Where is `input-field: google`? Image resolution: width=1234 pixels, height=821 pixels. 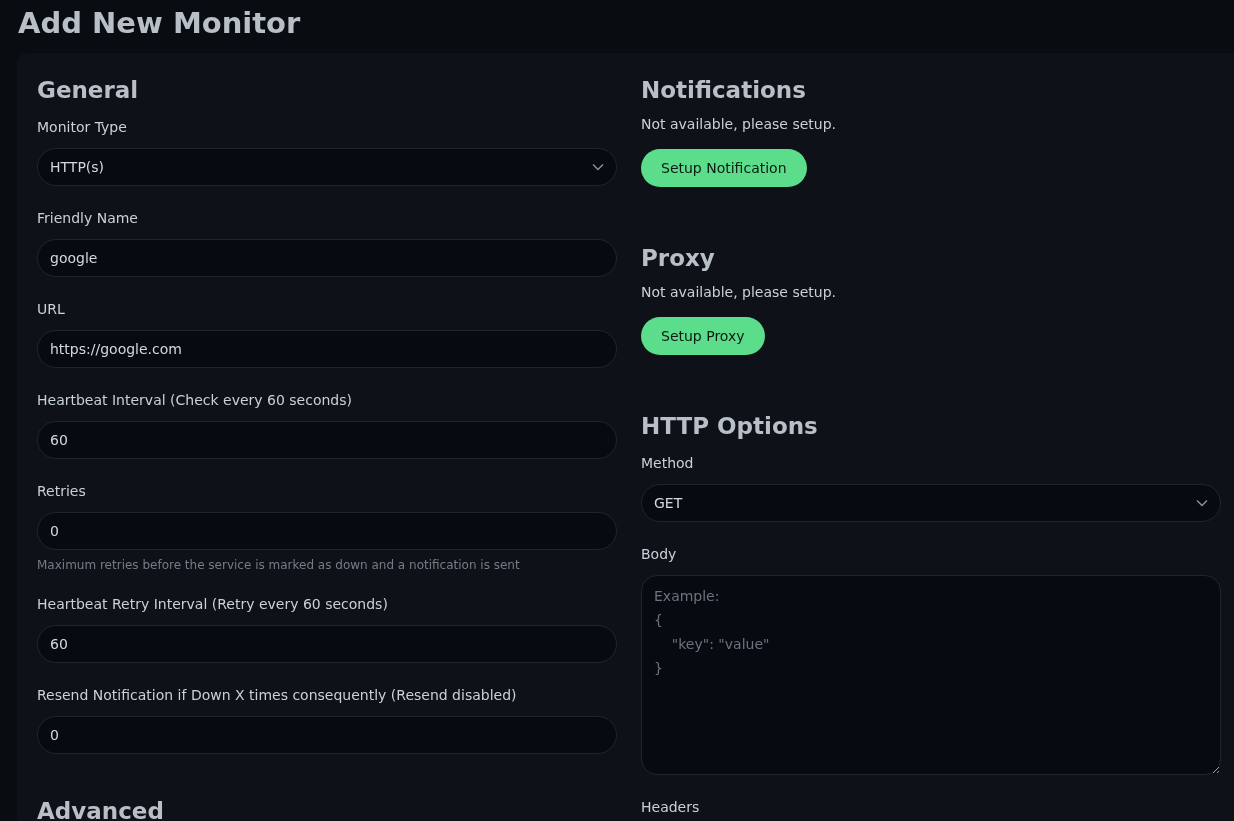
input-field: google is located at coordinates (327, 258).